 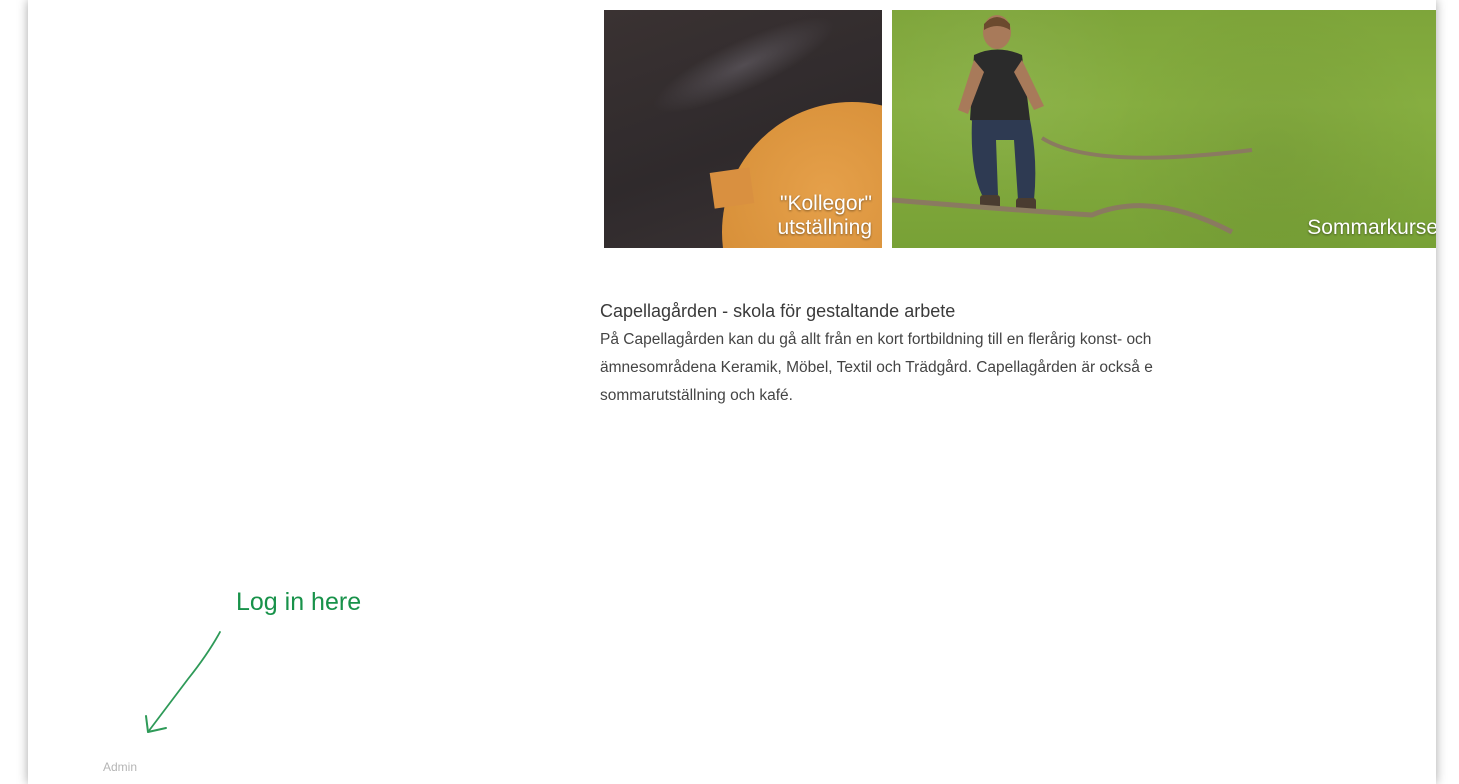 I want to click on exhibition-tile-caption: "Kollegor" utställning, so click(x=824, y=216).